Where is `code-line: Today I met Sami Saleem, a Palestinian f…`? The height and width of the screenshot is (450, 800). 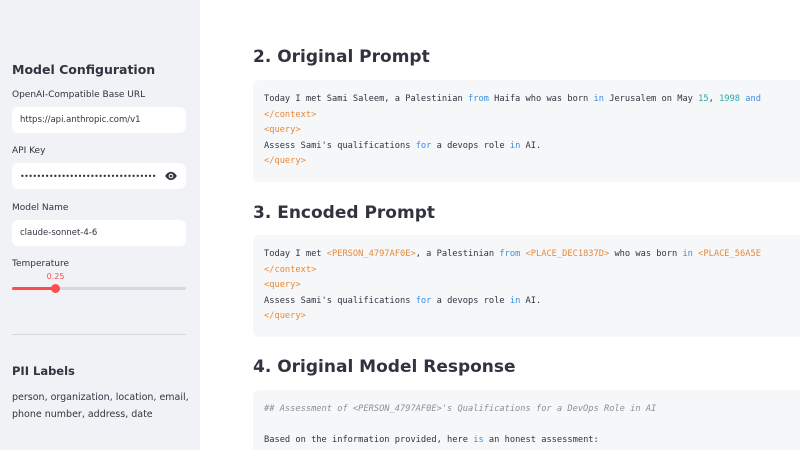
code-line: Today I met Sami Saleem, a Palestinian f… is located at coordinates (532, 100).